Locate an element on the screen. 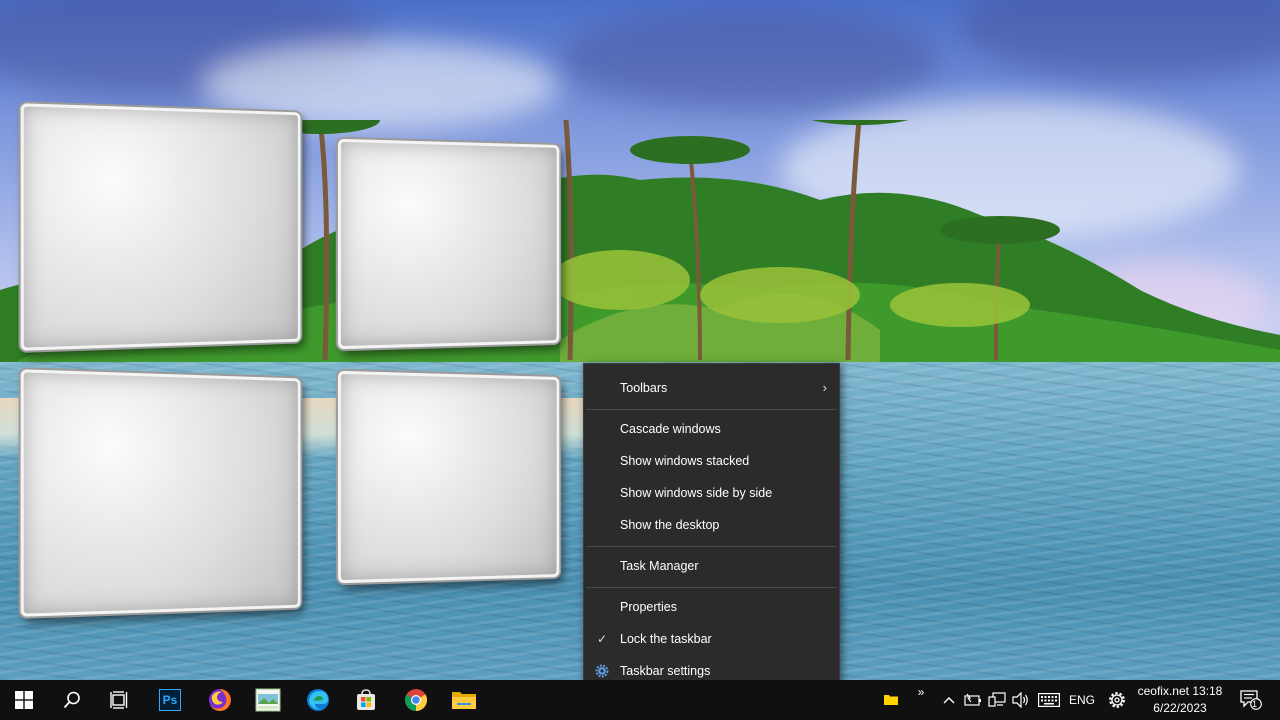  double-chevron-icon: » is located at coordinates (921, 692).